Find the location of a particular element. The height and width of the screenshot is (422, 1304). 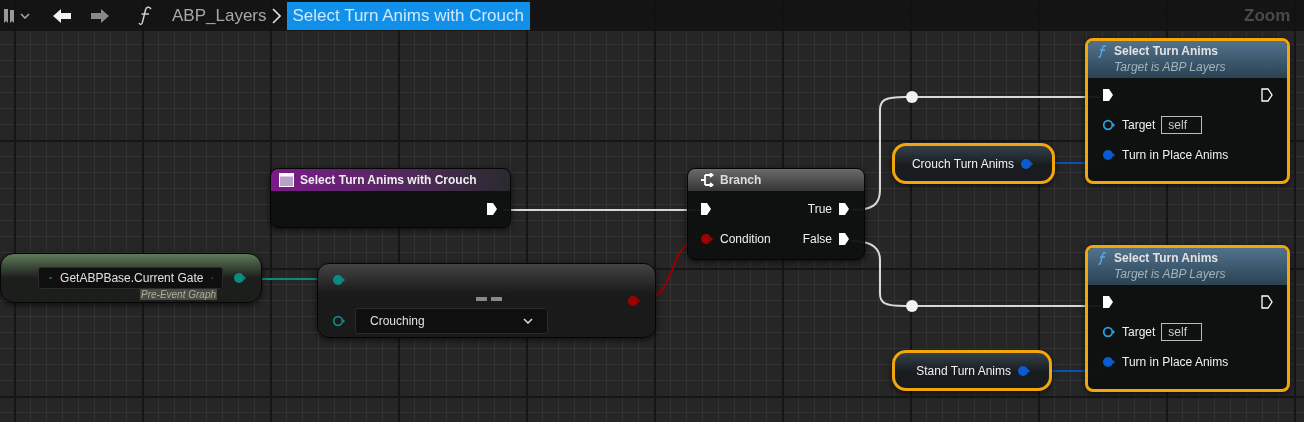

branch-node: Branch True Condition False is located at coordinates (776, 214).